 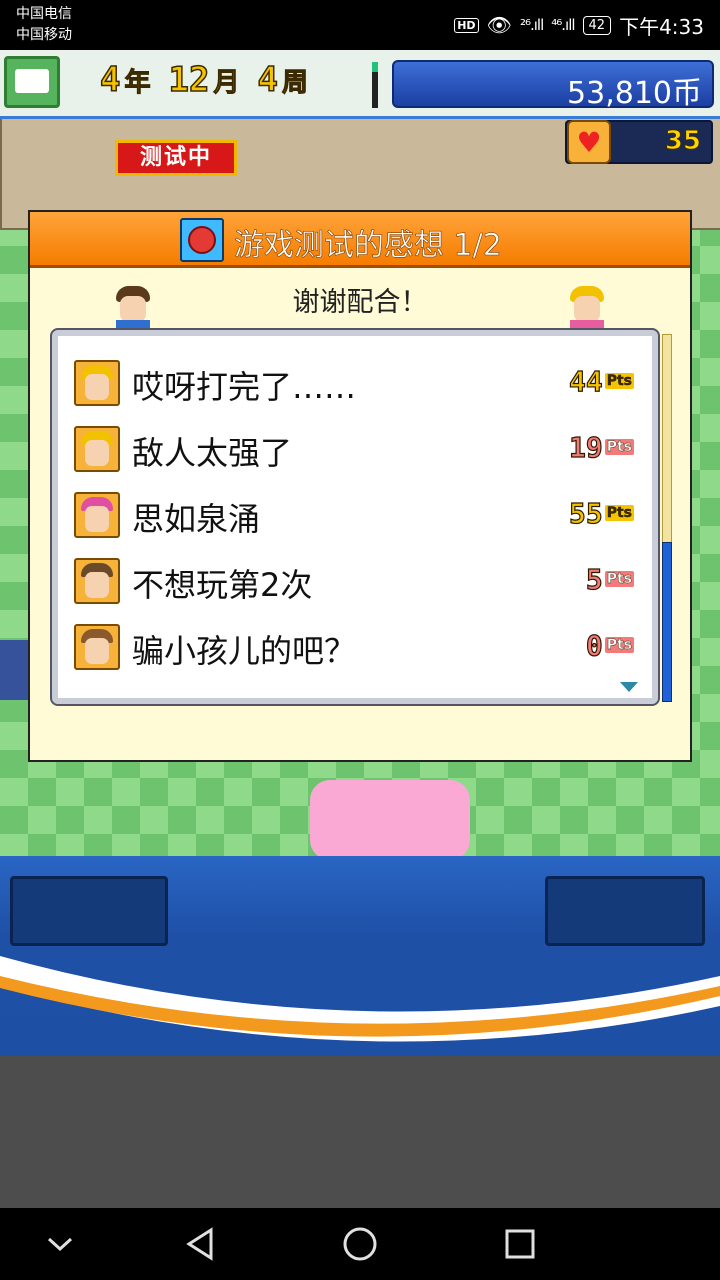 What do you see at coordinates (196, 519) in the screenshot?
I see `feedback-comment: 思如泉涌` at bounding box center [196, 519].